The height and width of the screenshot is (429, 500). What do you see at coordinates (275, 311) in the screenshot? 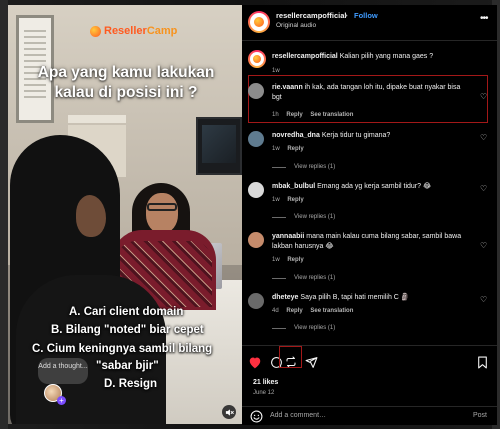
I see `comment-time: 4d` at bounding box center [275, 311].